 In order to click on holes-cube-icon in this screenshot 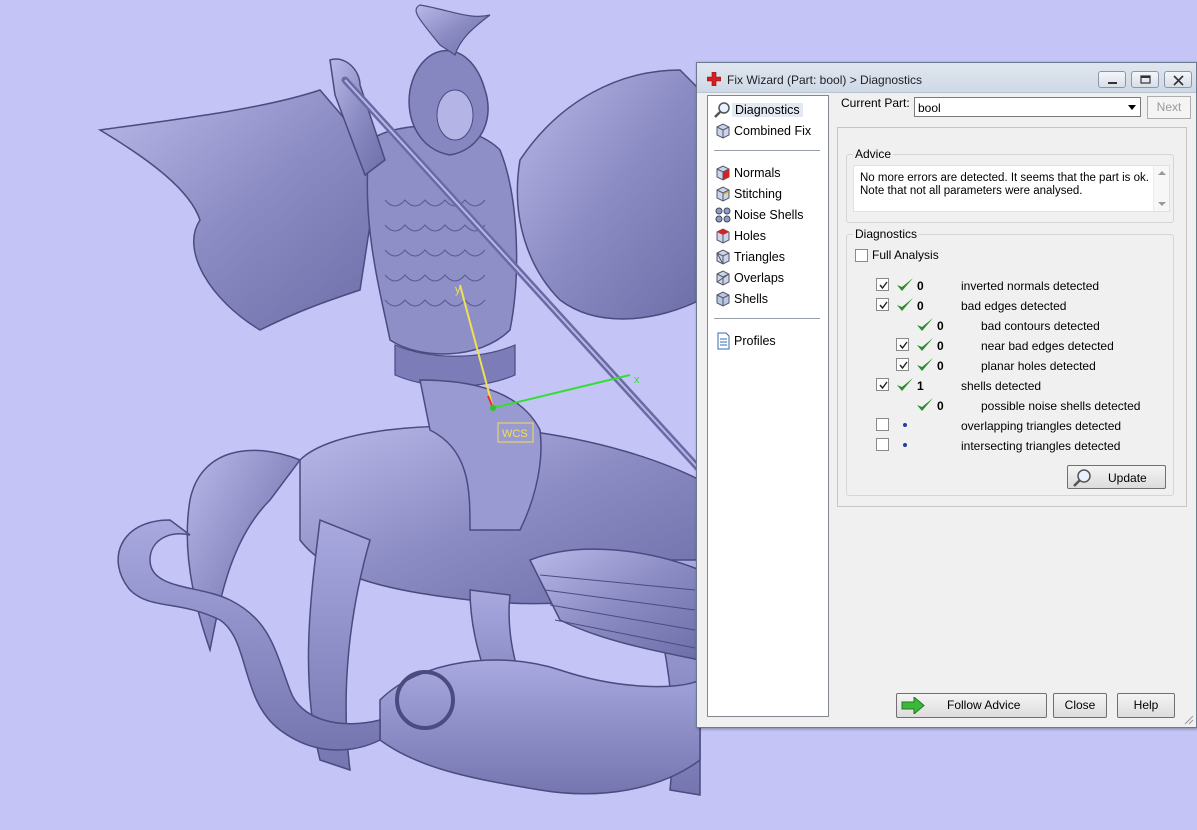, I will do `click(723, 236)`.